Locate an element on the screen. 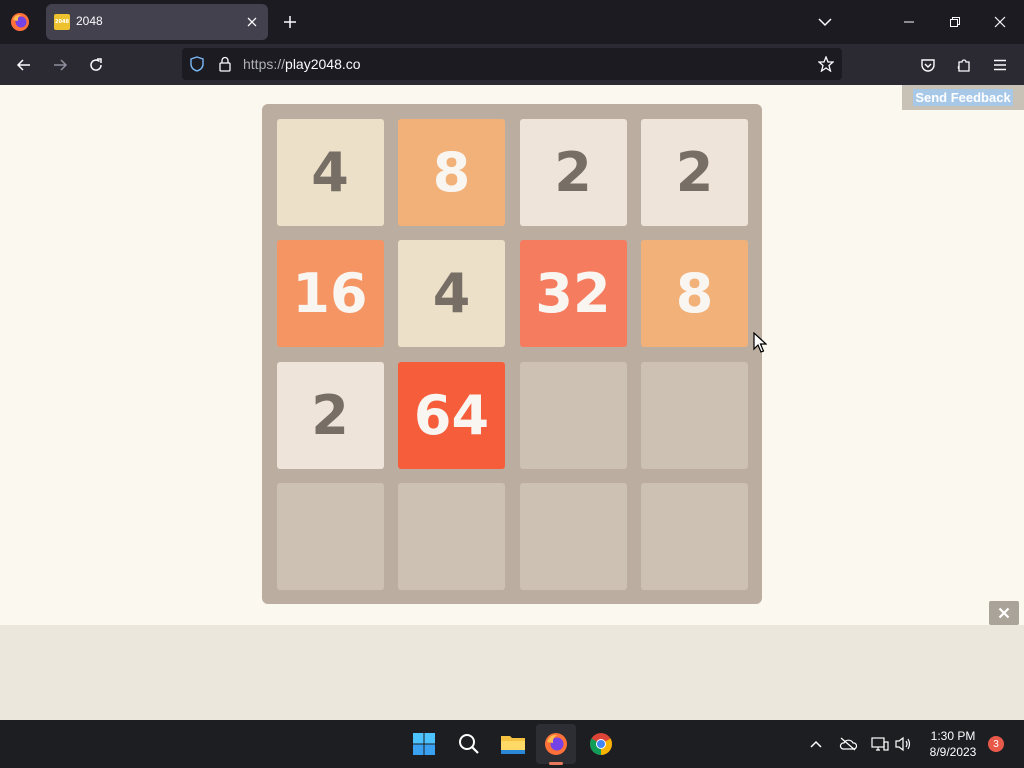 This screenshot has width=1024, height=768. navigation-toolbar: https://play2048.co is located at coordinates (512, 64).